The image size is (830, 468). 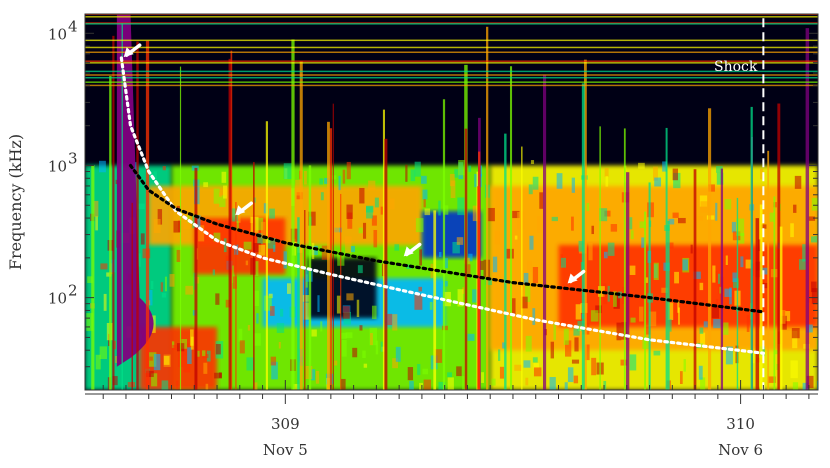 What do you see at coordinates (451, 234) in the screenshot?
I see `heatmap-band` at bounding box center [451, 234].